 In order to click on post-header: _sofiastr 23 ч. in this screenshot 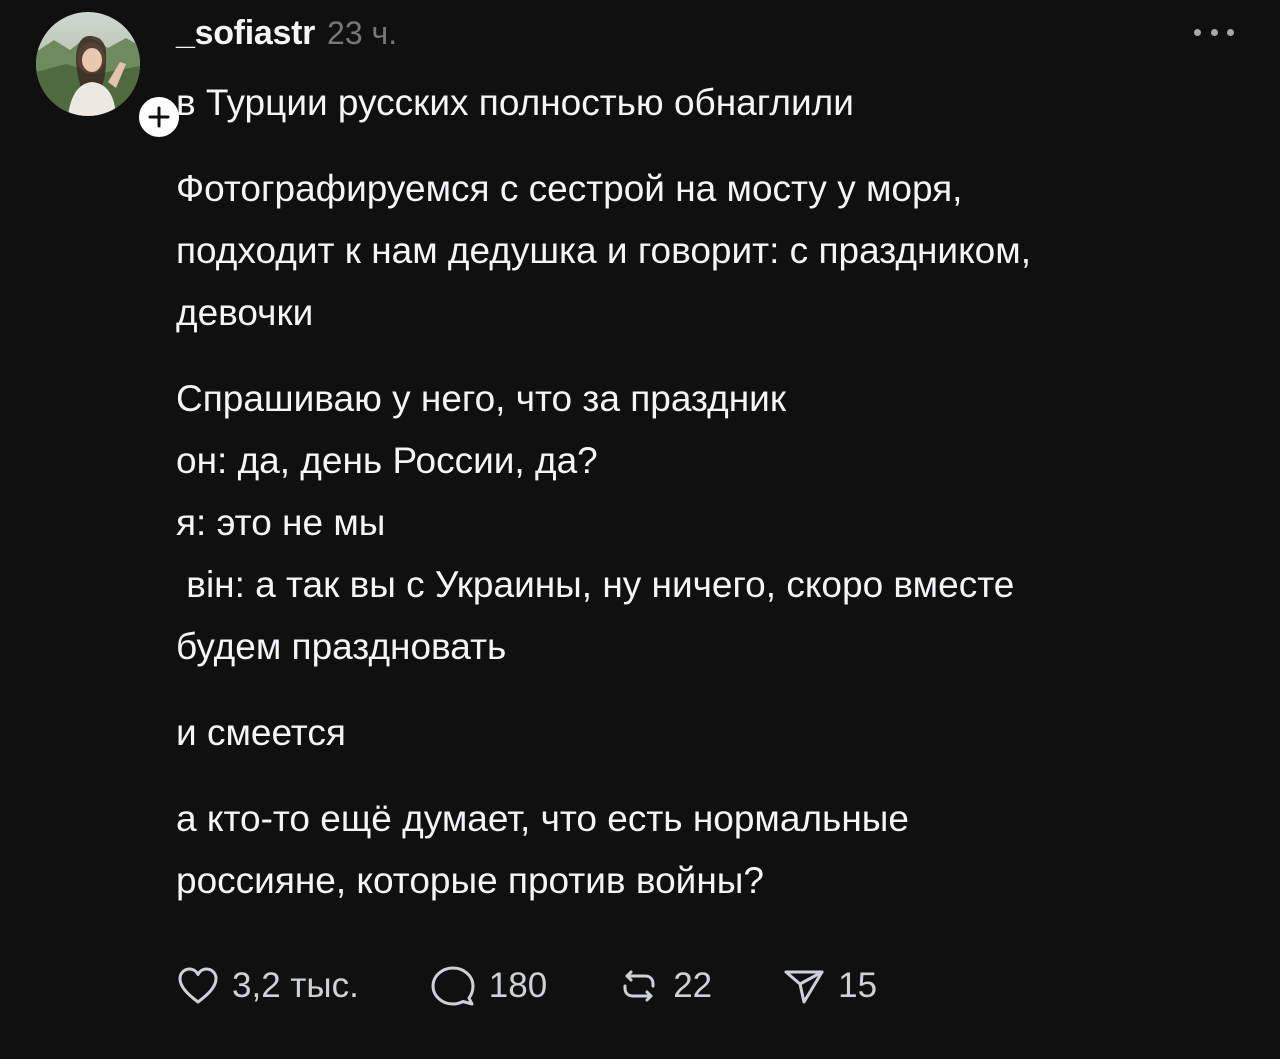, I will do `click(286, 34)`.